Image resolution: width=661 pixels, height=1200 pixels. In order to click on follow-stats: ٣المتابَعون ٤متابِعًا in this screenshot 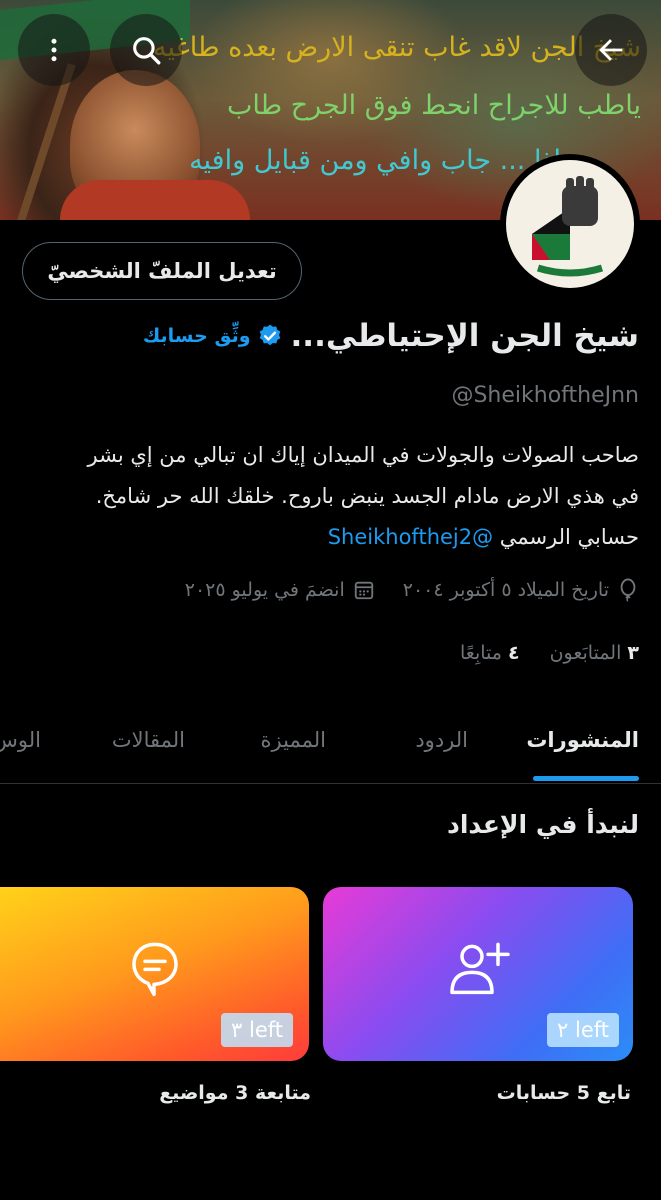, I will do `click(549, 653)`.